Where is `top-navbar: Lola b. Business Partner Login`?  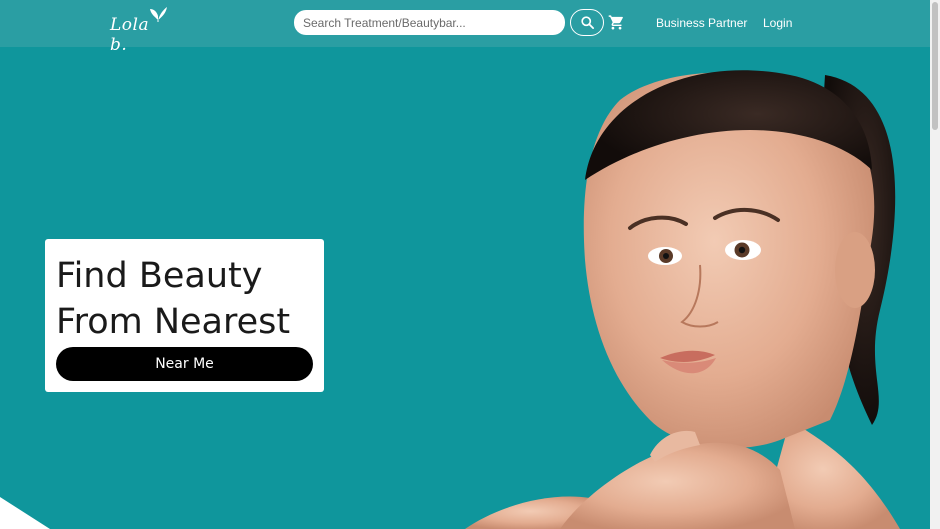
top-navbar: Lola b. Business Partner Login is located at coordinates (465, 27).